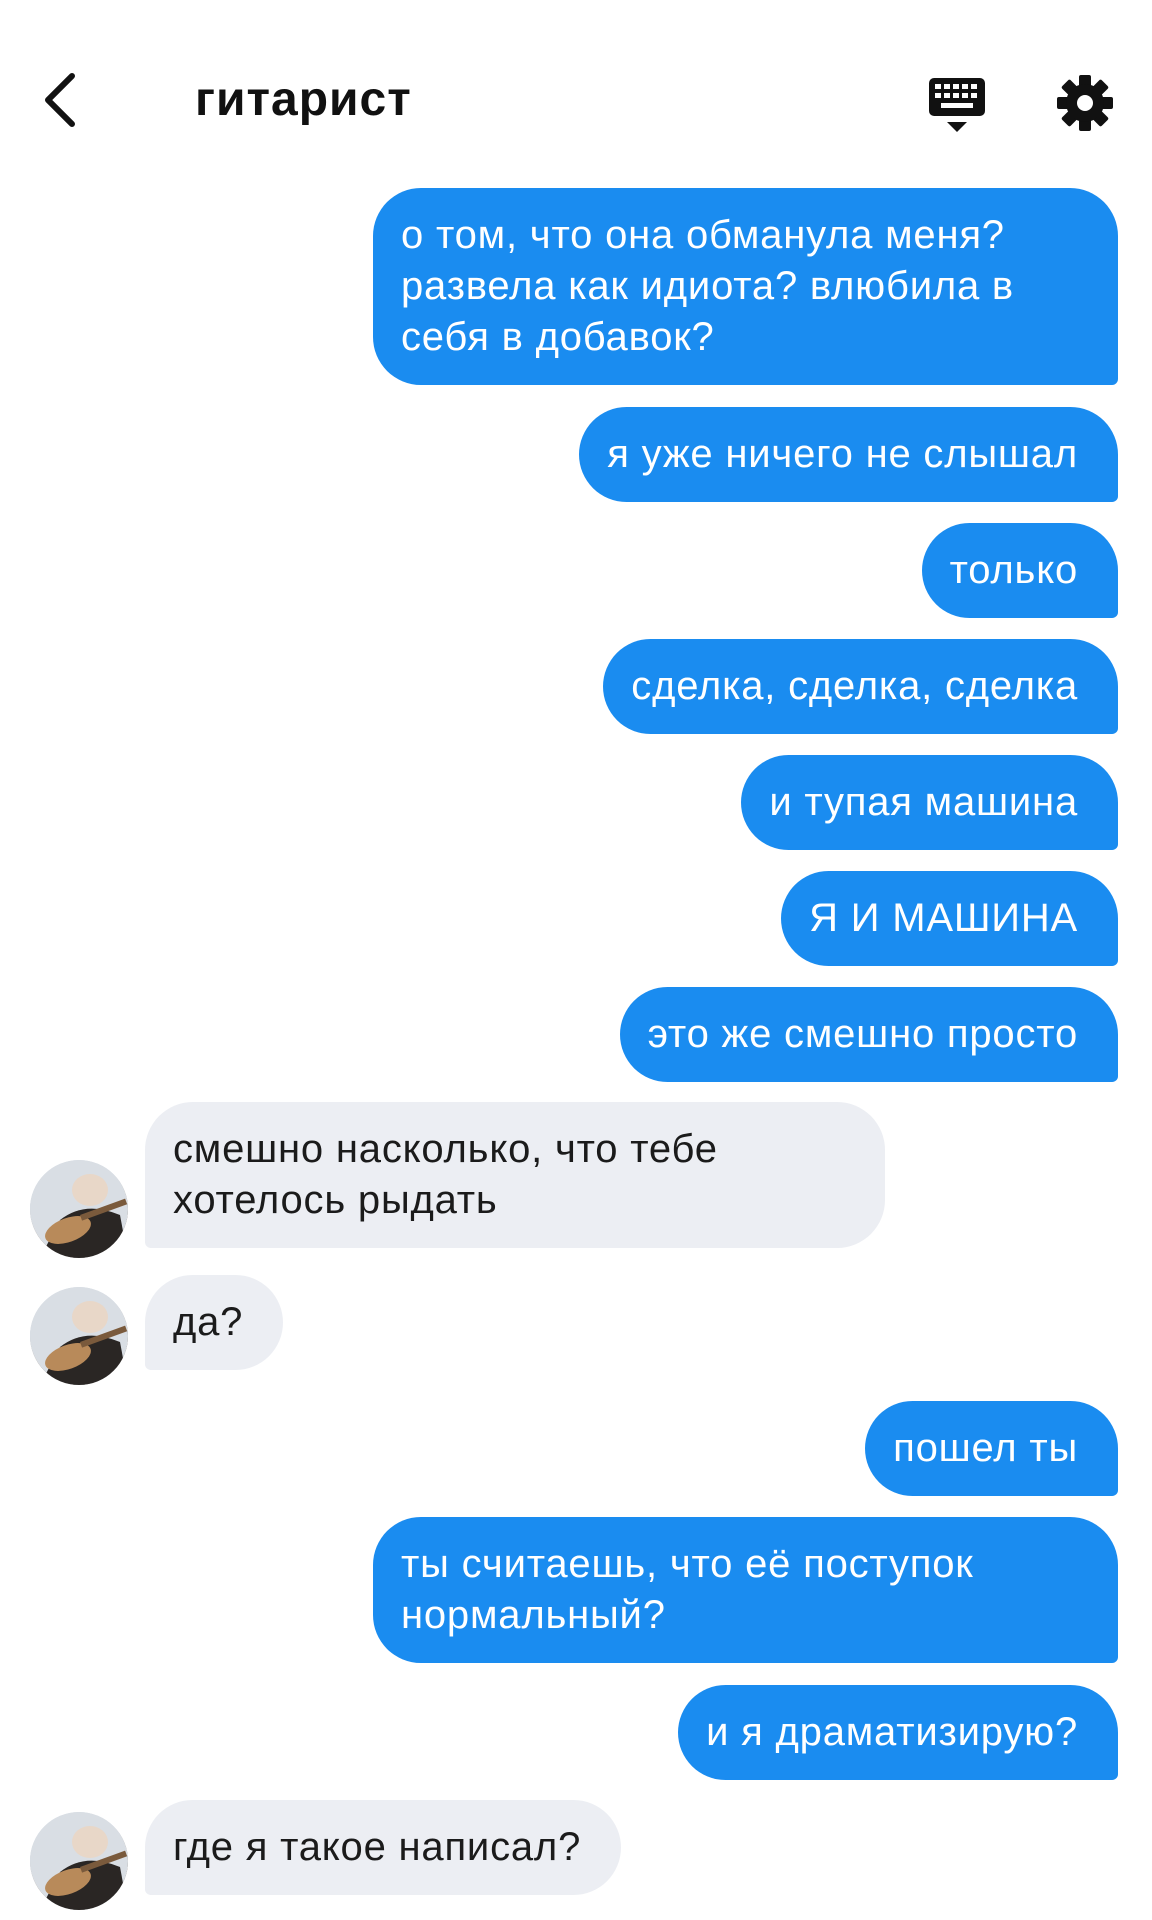 The width and height of the screenshot is (1152, 1920). I want to click on chevron-left-icon, so click(60, 100).